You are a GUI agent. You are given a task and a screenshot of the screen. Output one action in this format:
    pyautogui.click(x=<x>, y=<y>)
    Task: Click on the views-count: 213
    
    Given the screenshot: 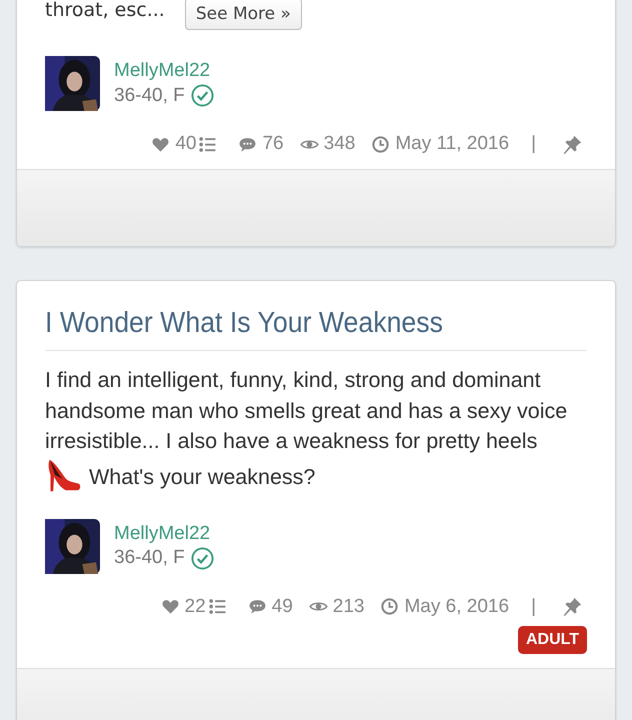 What is the action you would take?
    pyautogui.click(x=348, y=607)
    